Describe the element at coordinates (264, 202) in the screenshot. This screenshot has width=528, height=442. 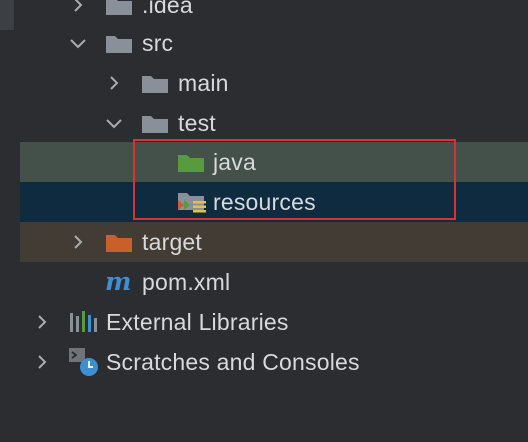
I see `tree-item-label: resources` at that location.